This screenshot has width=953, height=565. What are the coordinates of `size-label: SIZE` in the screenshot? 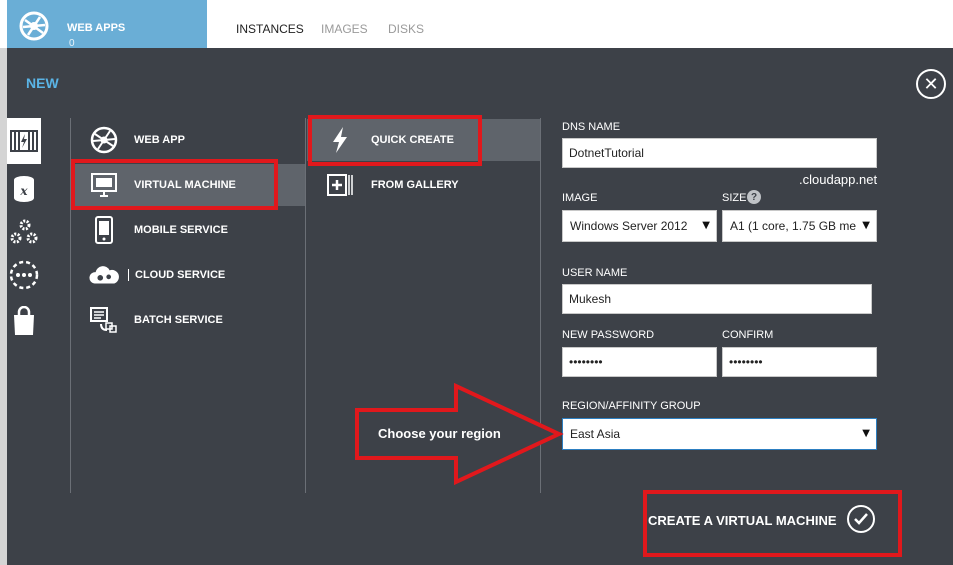 It's located at (734, 198).